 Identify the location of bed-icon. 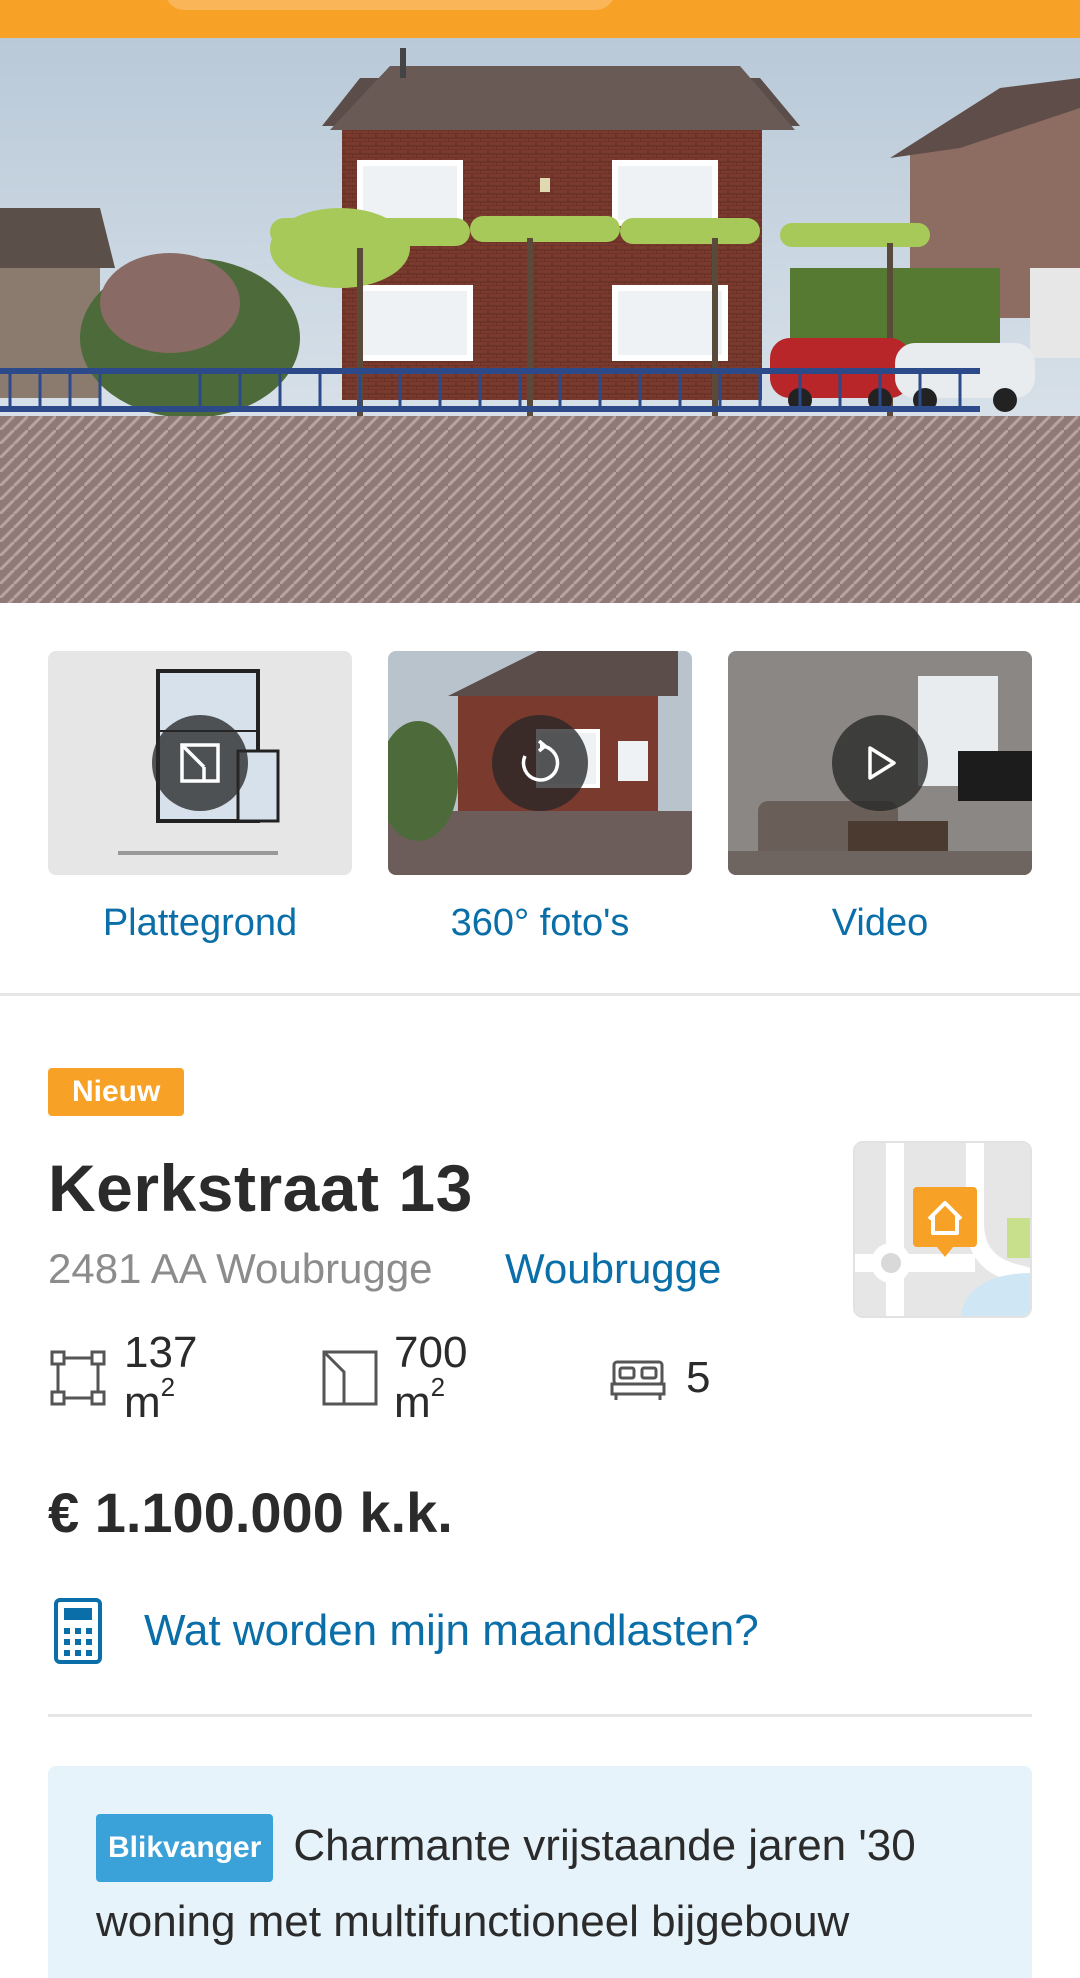
(638, 1378).